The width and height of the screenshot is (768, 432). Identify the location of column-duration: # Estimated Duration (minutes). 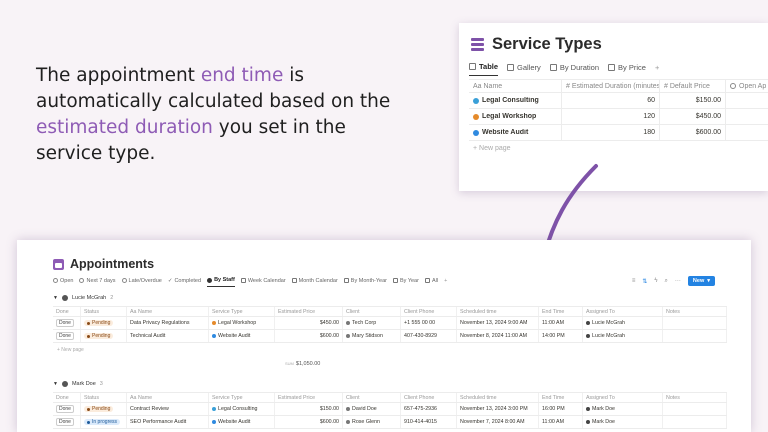
(610, 86).